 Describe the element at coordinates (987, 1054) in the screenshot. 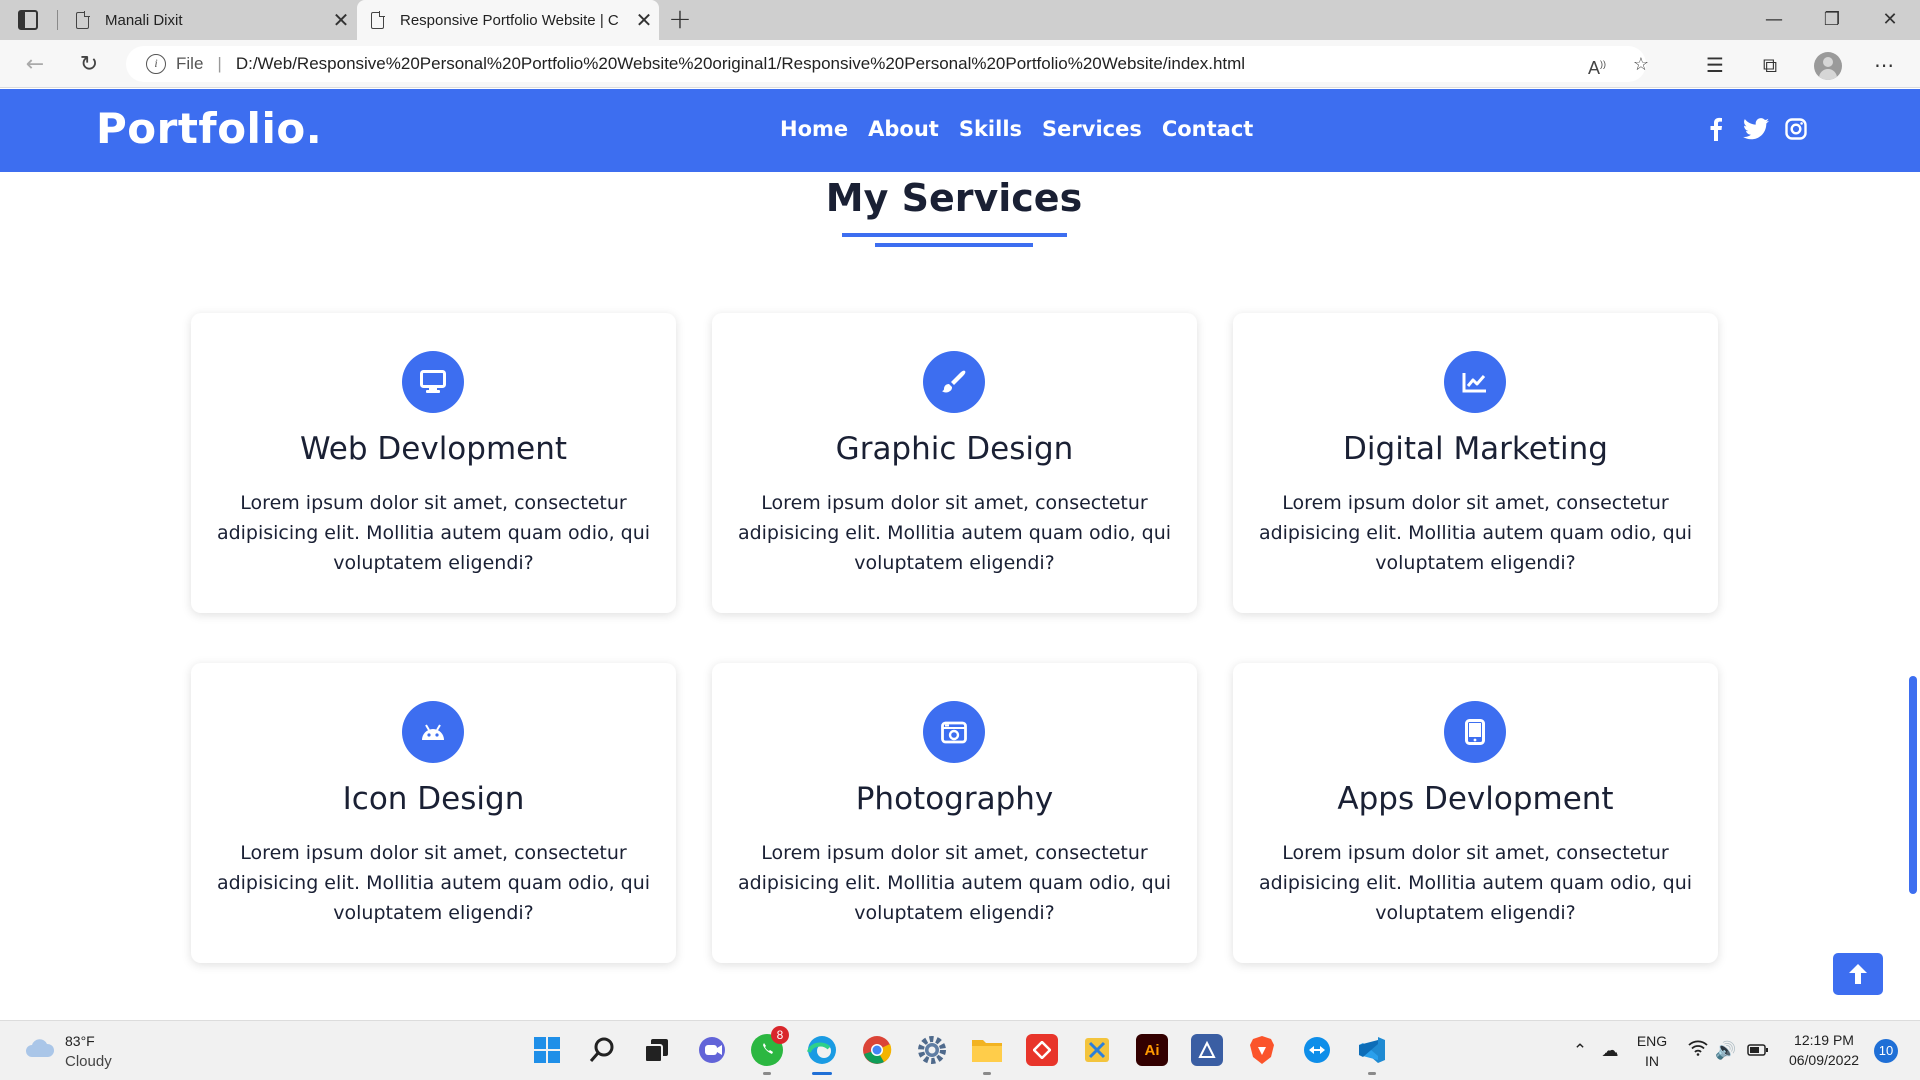

I see `file-explorer-icon` at that location.